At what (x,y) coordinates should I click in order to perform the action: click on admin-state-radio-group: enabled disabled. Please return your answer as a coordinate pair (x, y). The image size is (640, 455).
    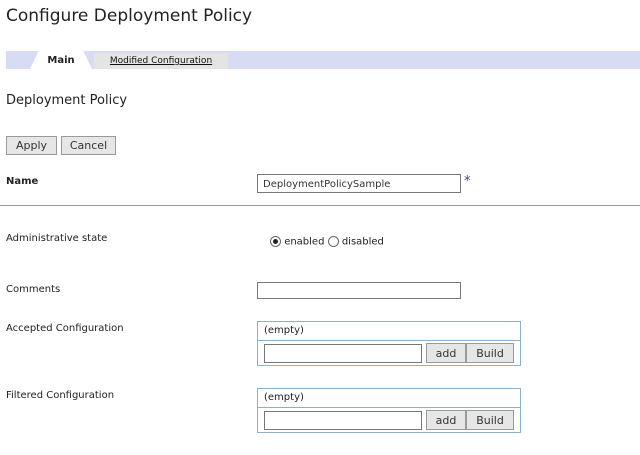
    Looking at the image, I should click on (327, 242).